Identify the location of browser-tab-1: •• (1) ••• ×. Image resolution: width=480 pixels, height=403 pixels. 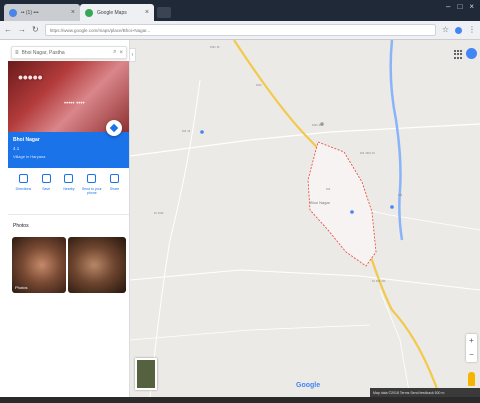
(42, 12).